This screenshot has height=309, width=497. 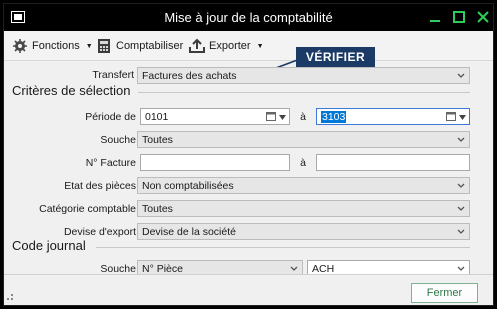 I want to click on export-label: Exporter, so click(x=230, y=46).